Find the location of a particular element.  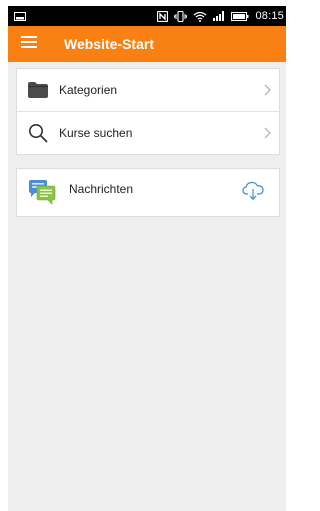

image-icon is located at coordinates (20, 16).